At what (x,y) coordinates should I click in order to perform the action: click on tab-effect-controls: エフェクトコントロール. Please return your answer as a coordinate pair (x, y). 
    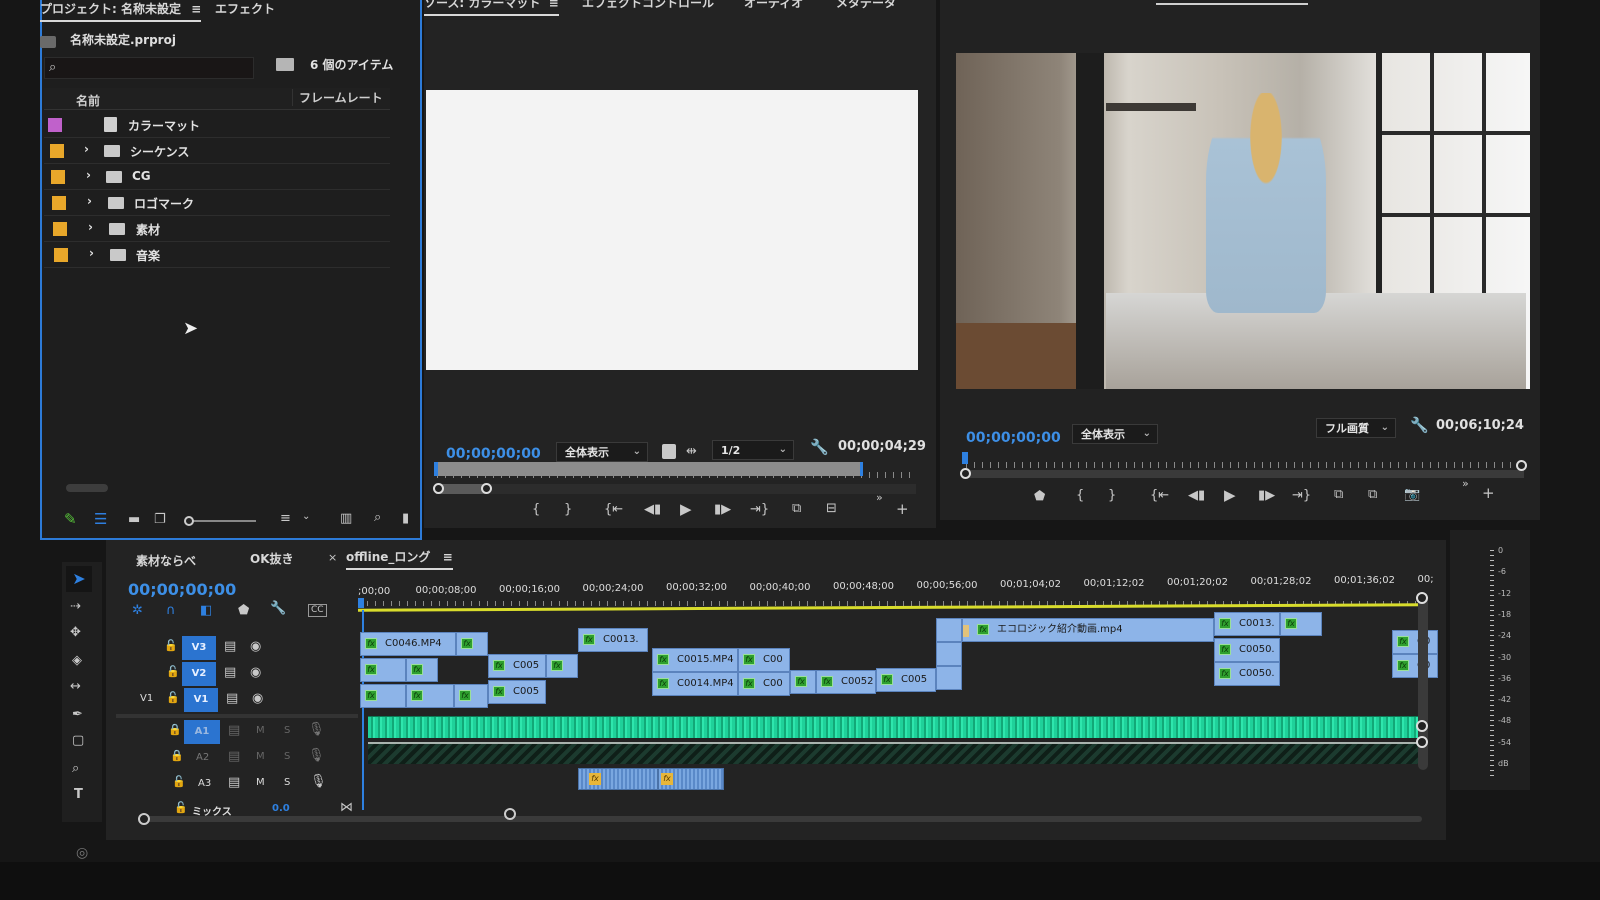
    Looking at the image, I should click on (648, 5).